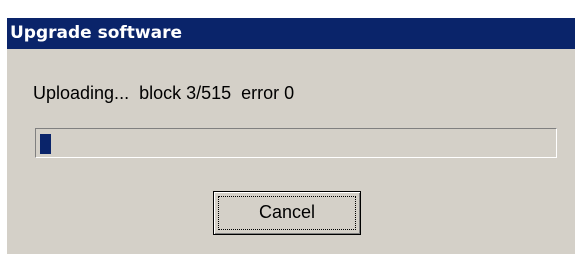 The image size is (575, 254). Describe the element at coordinates (96, 33) in the screenshot. I see `window-title: Upgrade software` at that location.